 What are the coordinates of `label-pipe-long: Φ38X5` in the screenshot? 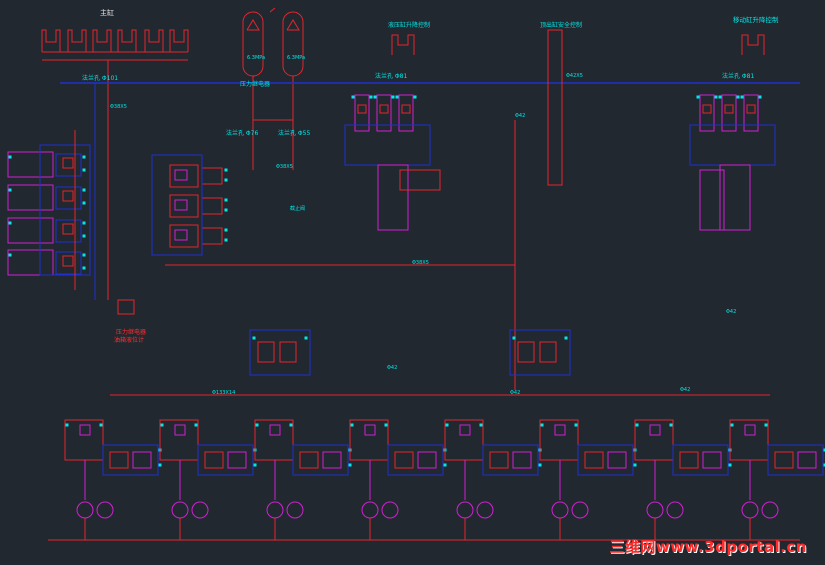 It's located at (420, 263).